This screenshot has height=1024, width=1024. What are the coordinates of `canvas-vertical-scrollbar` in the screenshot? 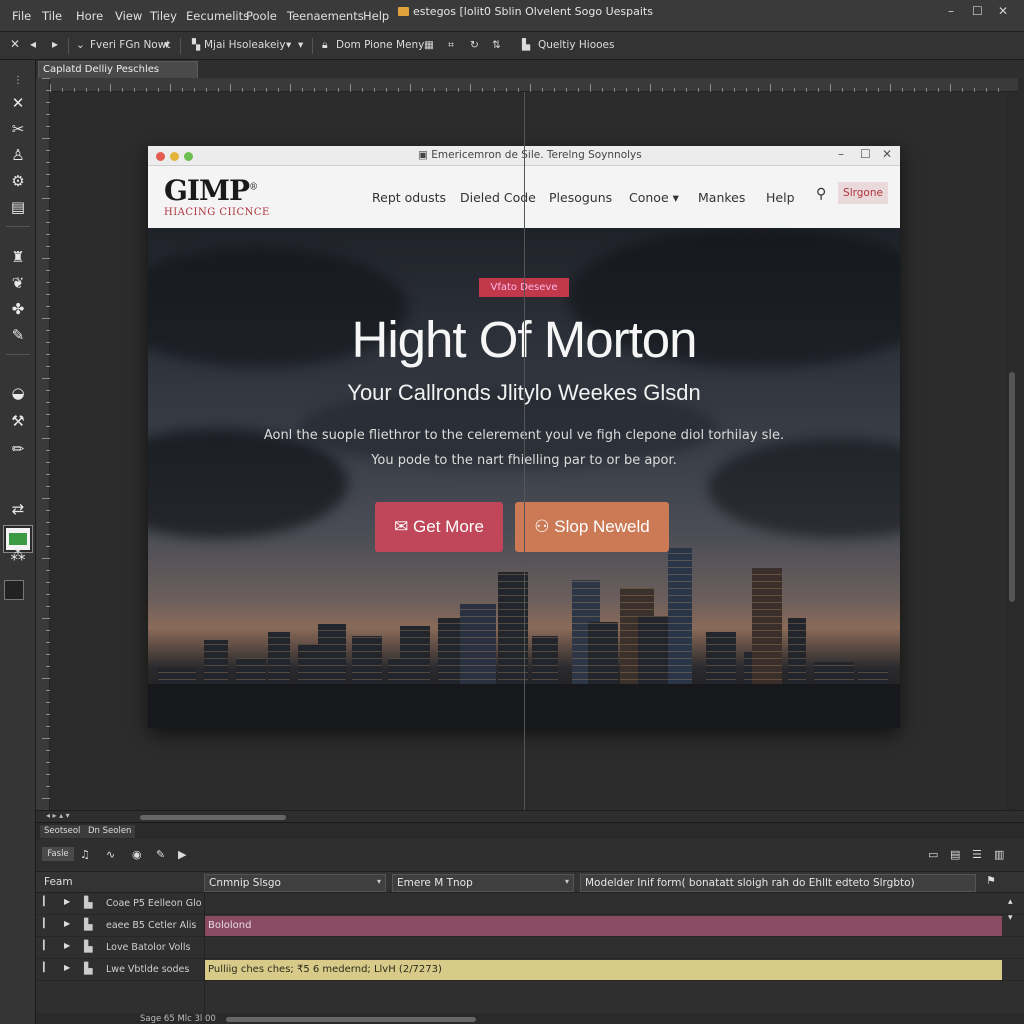 It's located at (1012, 451).